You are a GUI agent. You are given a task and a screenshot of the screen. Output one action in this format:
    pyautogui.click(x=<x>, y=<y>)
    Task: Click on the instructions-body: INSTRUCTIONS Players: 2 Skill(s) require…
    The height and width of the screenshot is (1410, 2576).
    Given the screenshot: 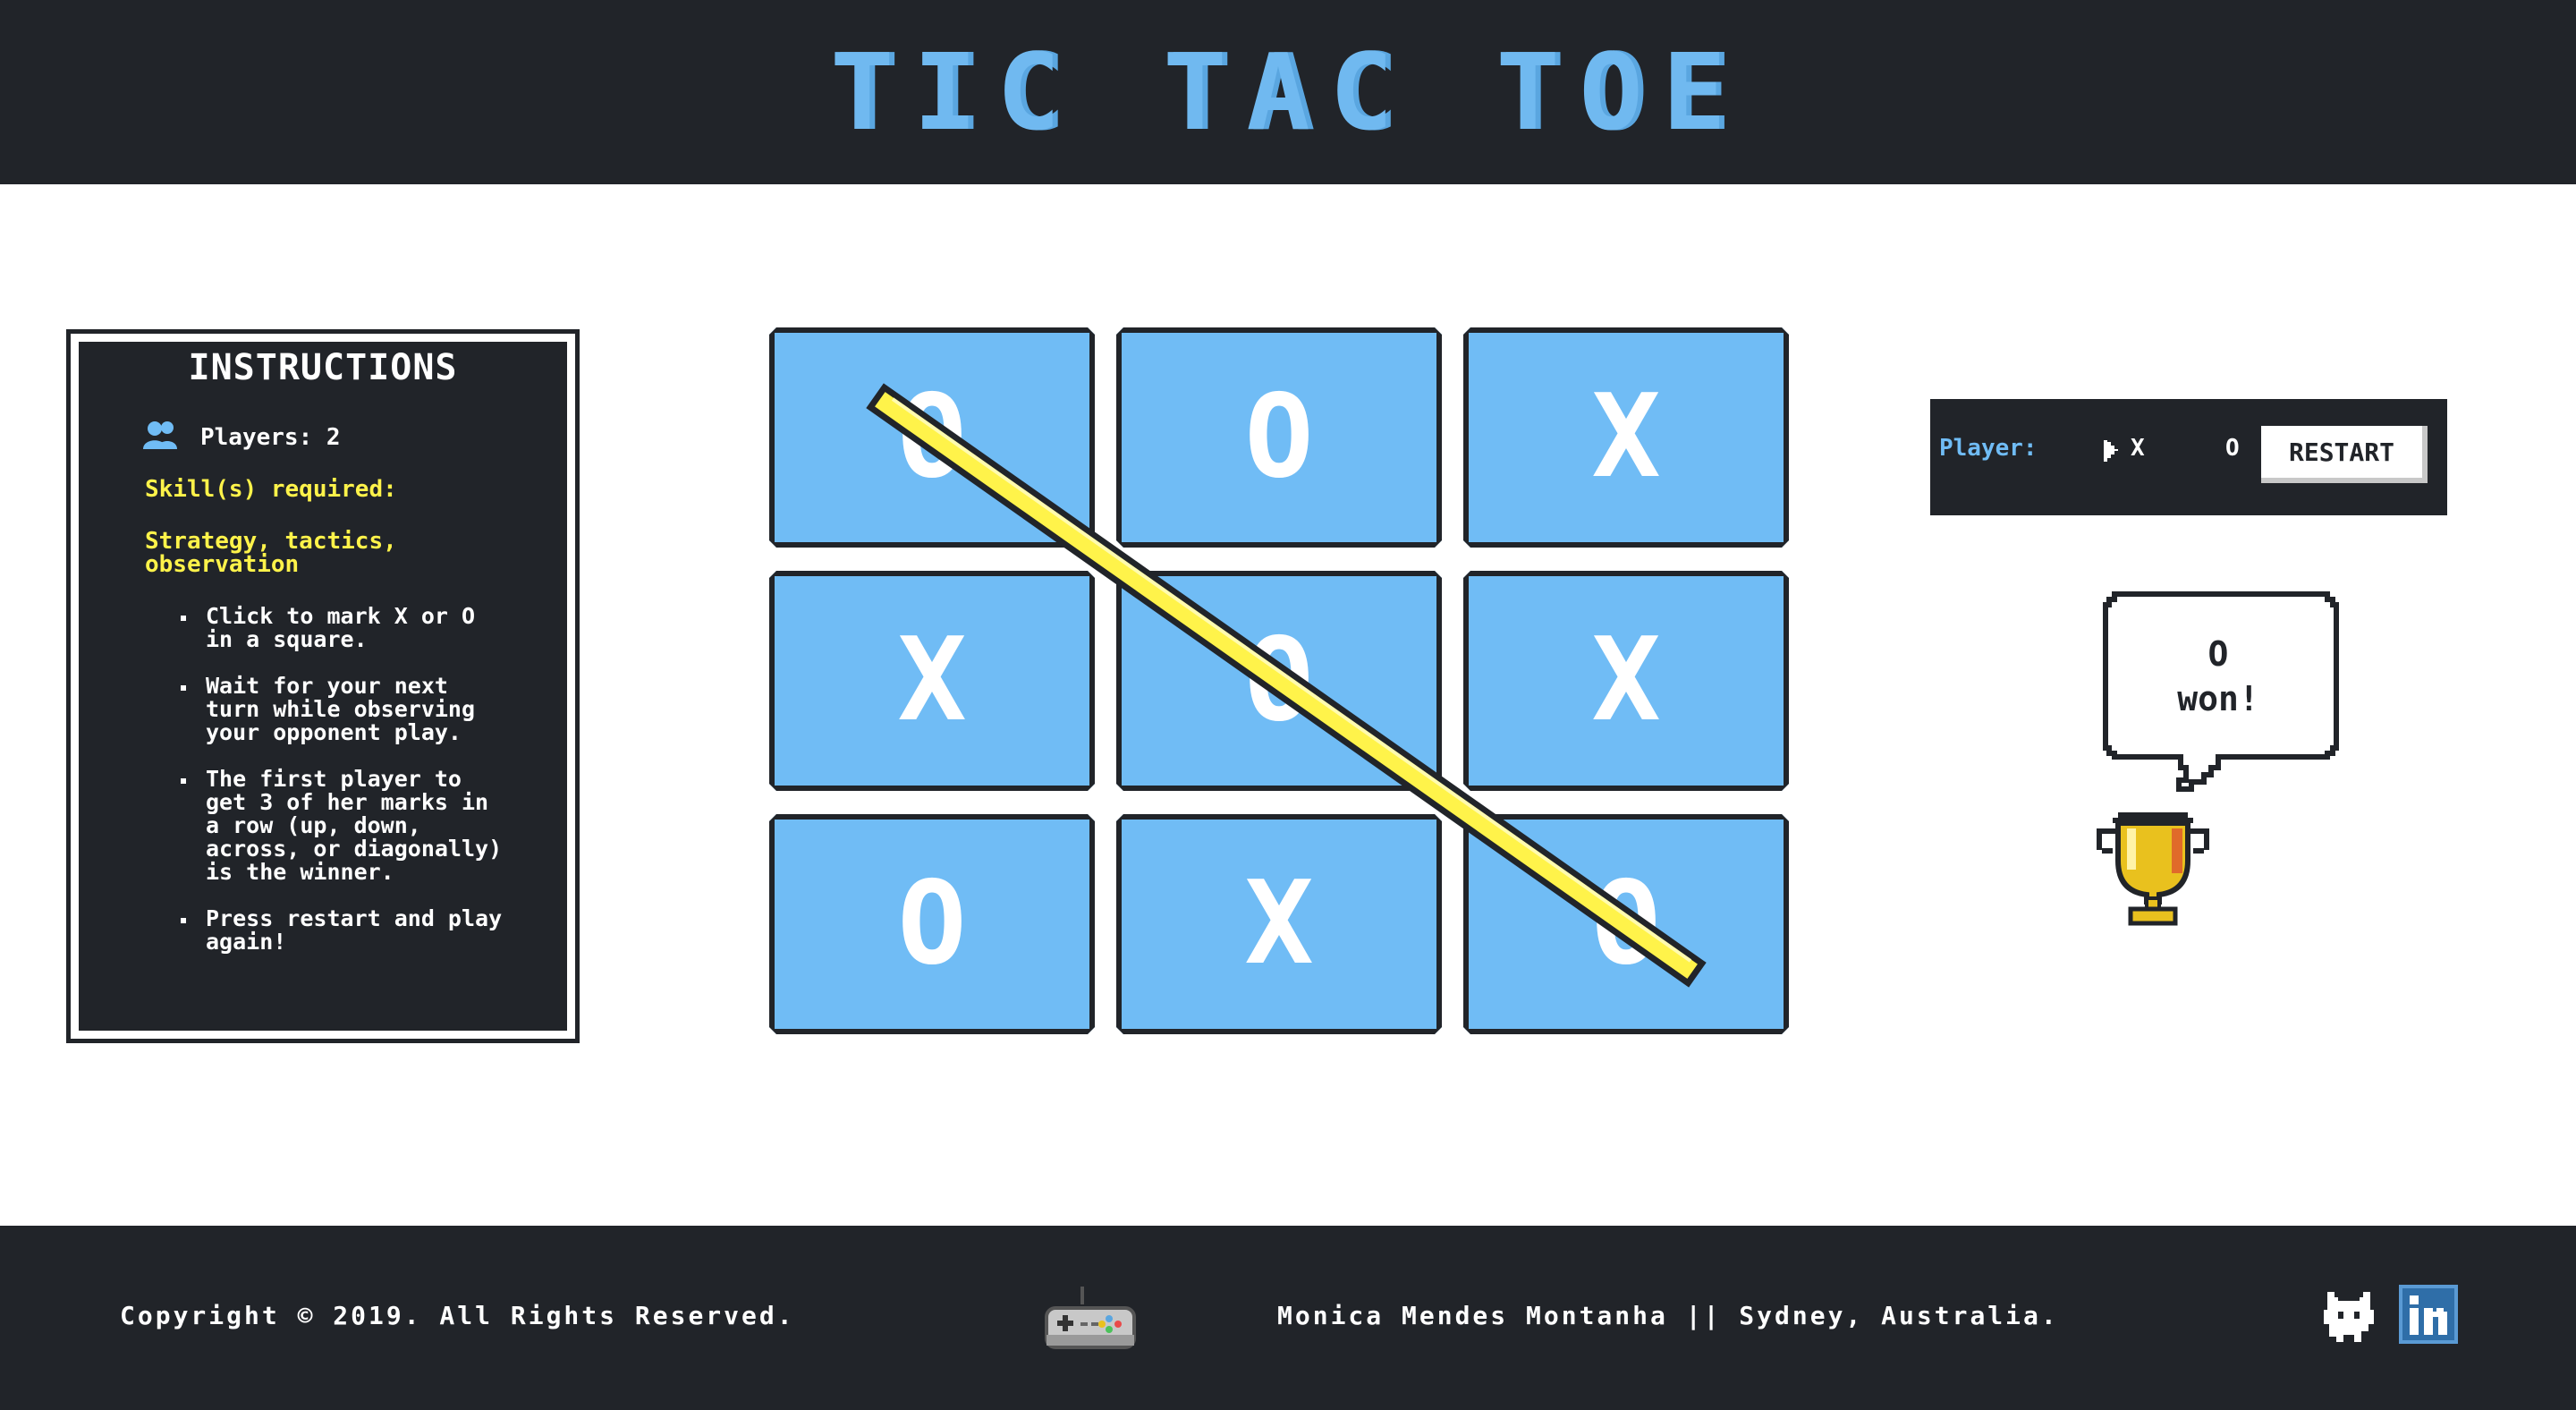 What is the action you would take?
    pyautogui.click(x=323, y=686)
    